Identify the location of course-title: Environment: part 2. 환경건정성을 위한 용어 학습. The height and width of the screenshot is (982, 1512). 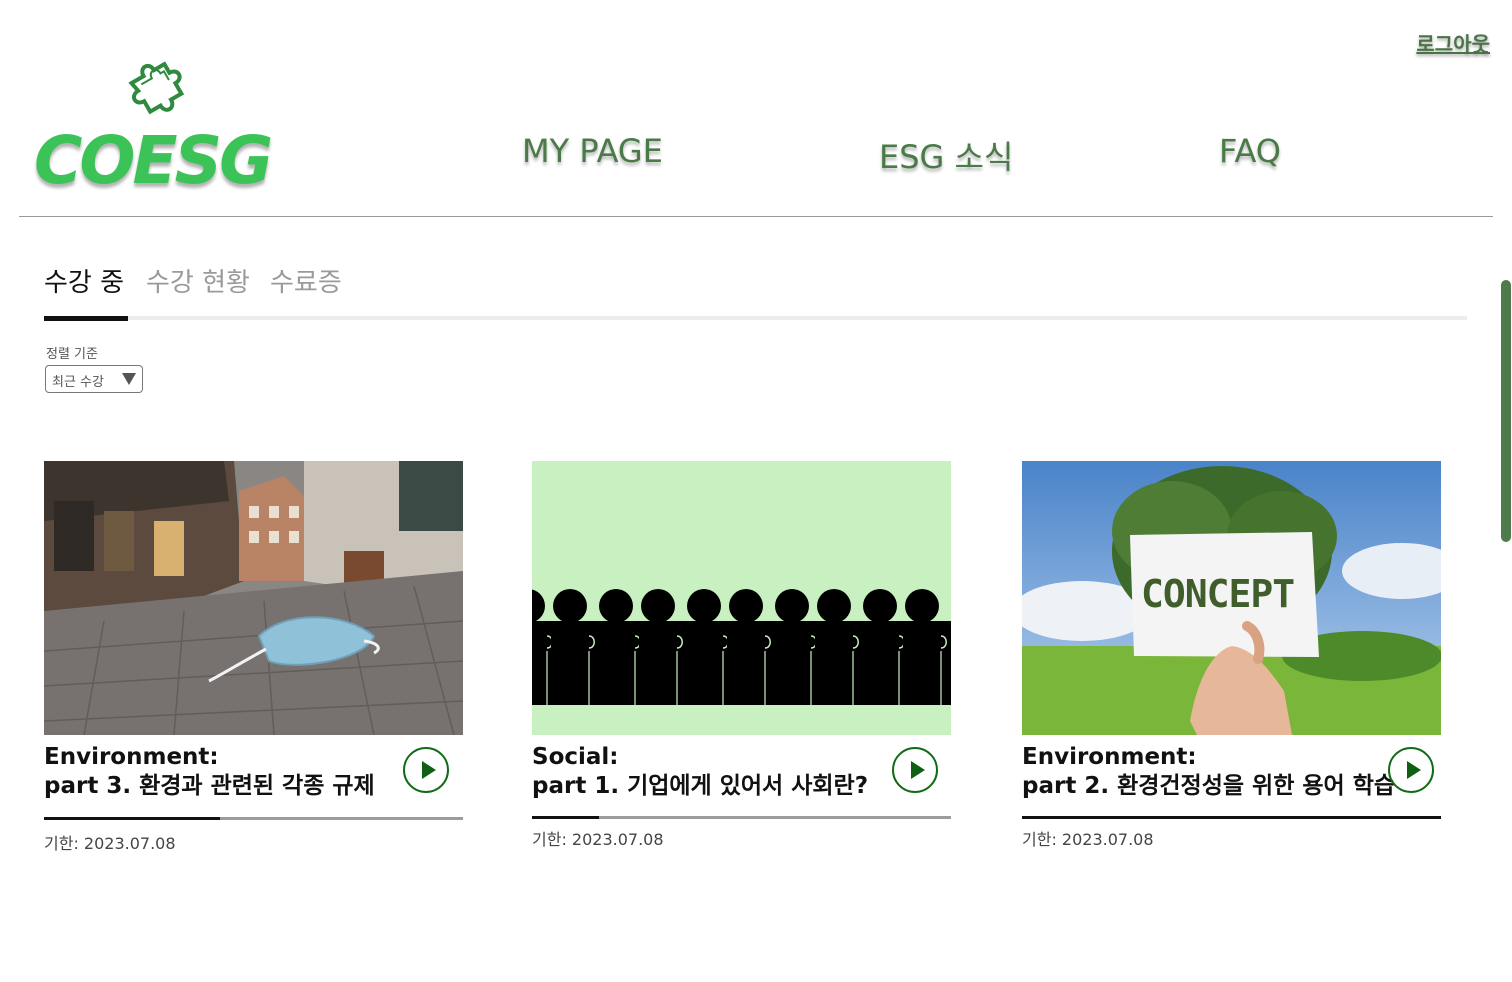
(1208, 772).